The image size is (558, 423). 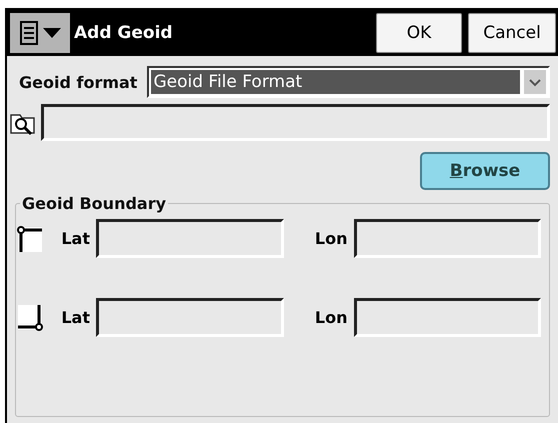 What do you see at coordinates (78, 82) in the screenshot?
I see `field-label: Geoid format` at bounding box center [78, 82].